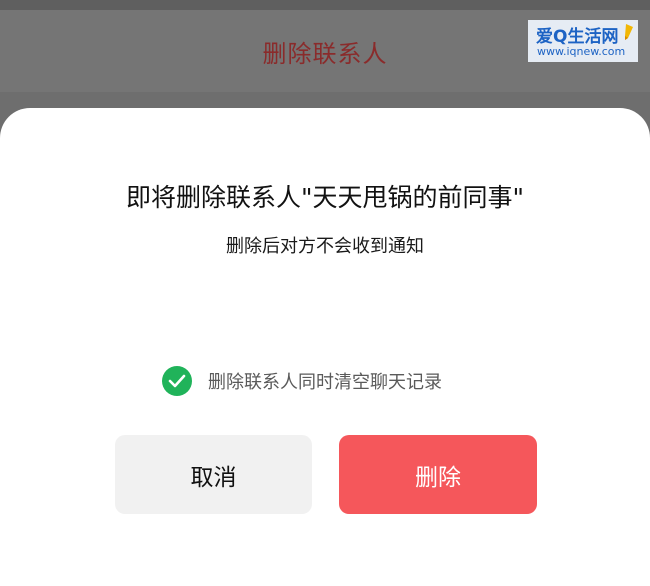 The height and width of the screenshot is (586, 650). Describe the element at coordinates (325, 5) in the screenshot. I see `status-strip` at that location.